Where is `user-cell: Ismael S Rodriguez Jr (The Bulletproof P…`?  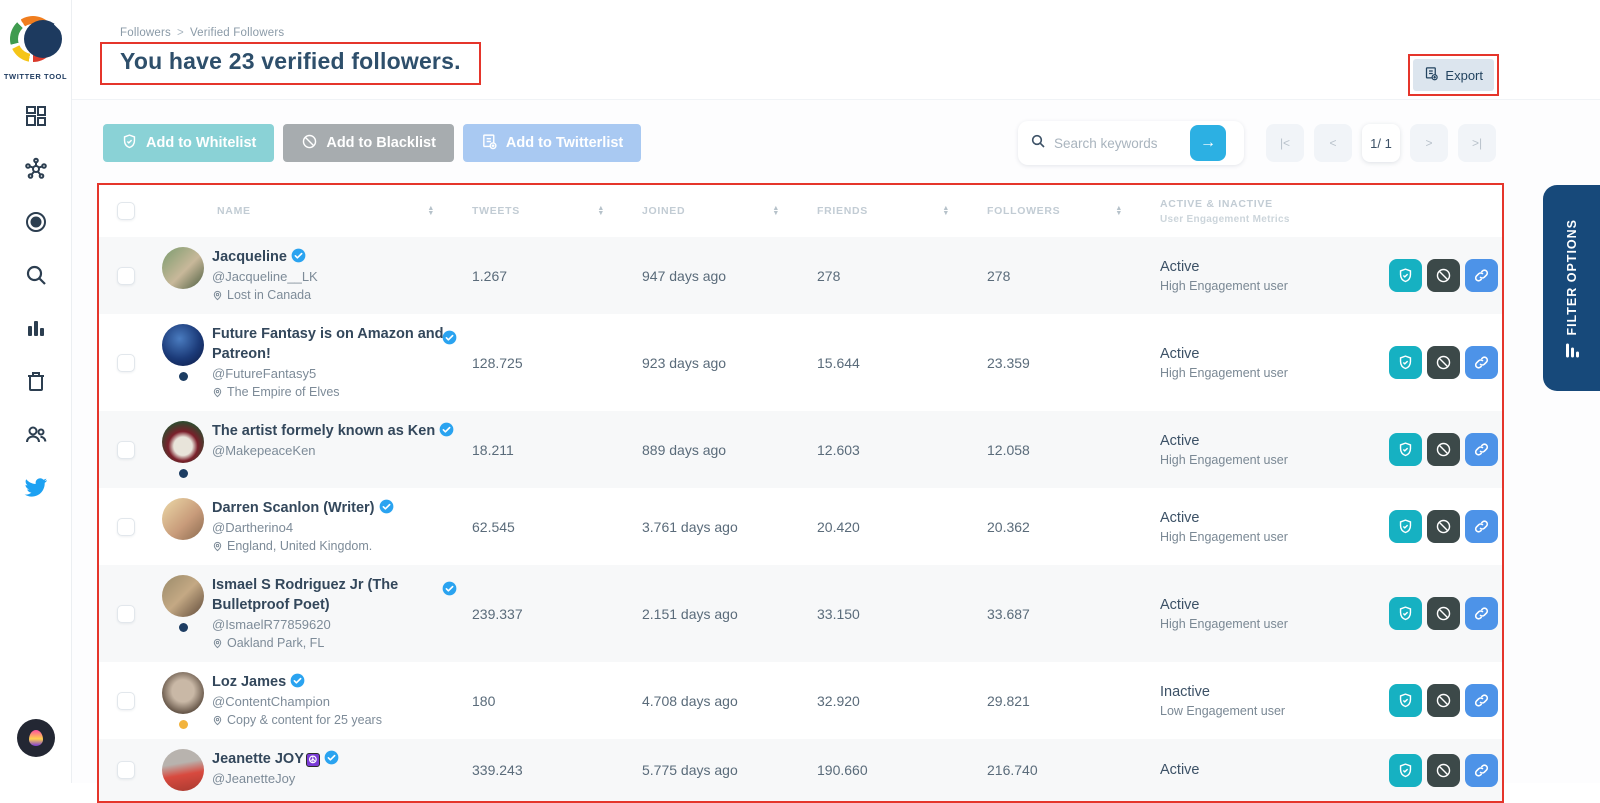
user-cell: Ismael S Rodriguez Jr (The Bulletproof P… is located at coordinates (306, 613).